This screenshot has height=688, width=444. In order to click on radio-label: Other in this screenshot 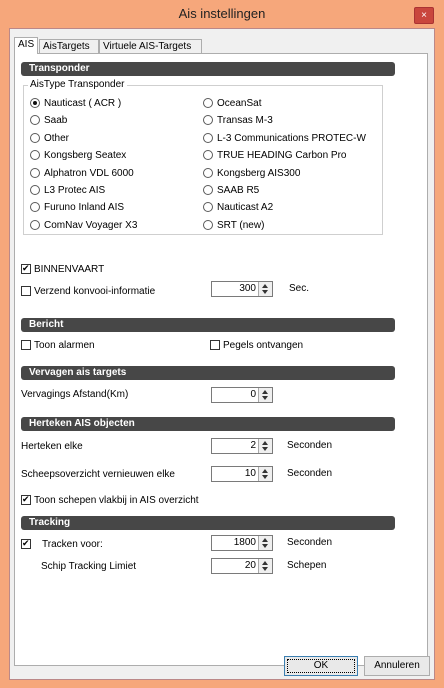, I will do `click(57, 138)`.